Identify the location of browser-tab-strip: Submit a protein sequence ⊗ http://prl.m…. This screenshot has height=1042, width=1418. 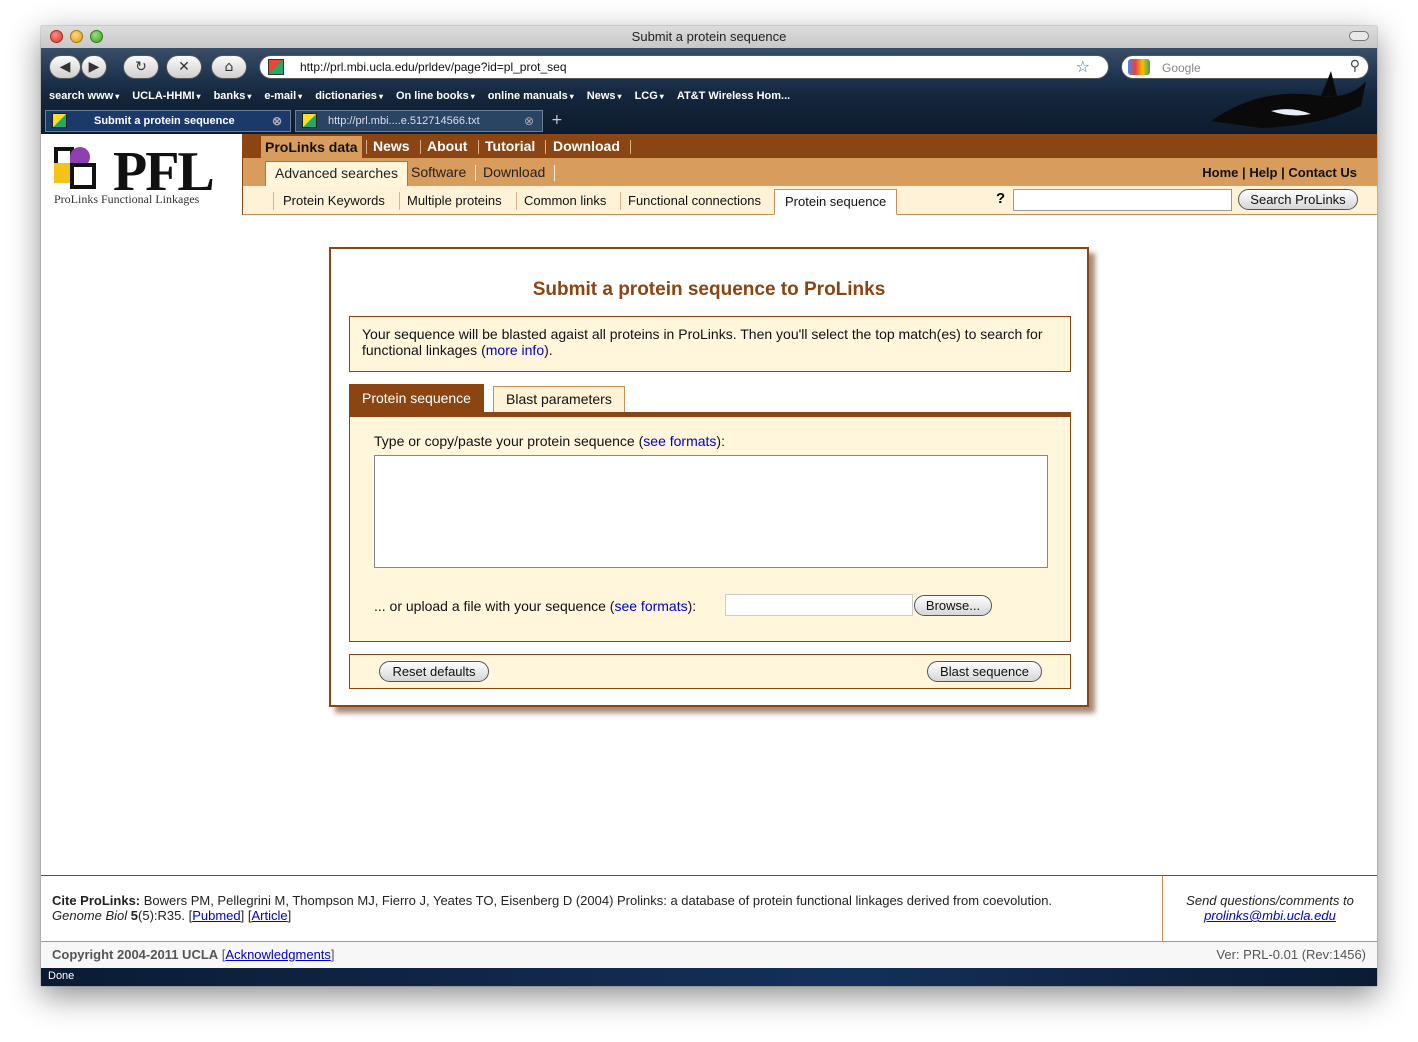
(709, 122).